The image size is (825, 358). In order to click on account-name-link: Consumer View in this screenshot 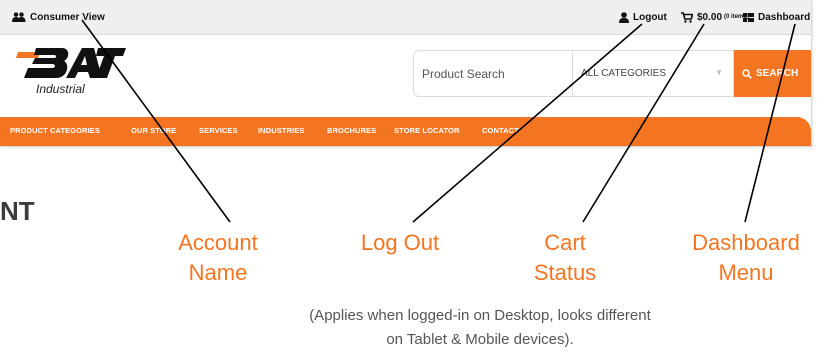, I will do `click(58, 17)`.